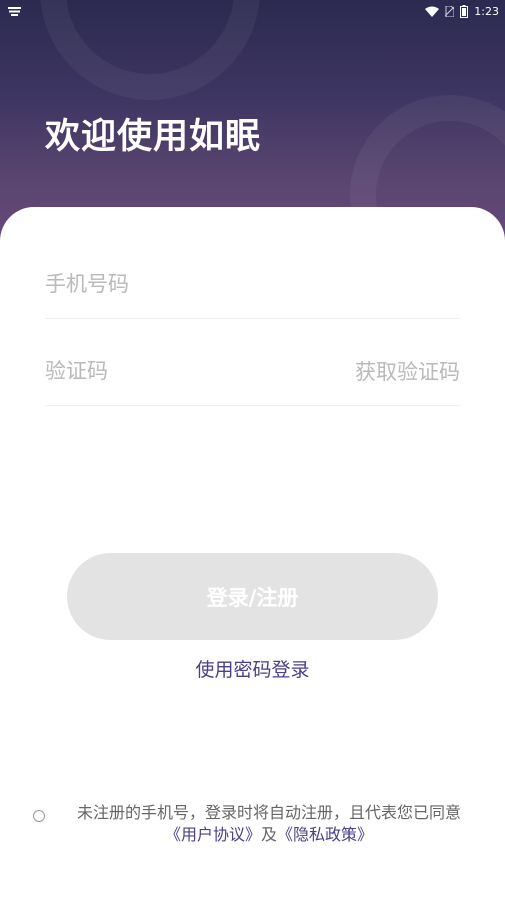 This screenshot has width=505, height=899. I want to click on code-field: 获取验证码, so click(252, 371).